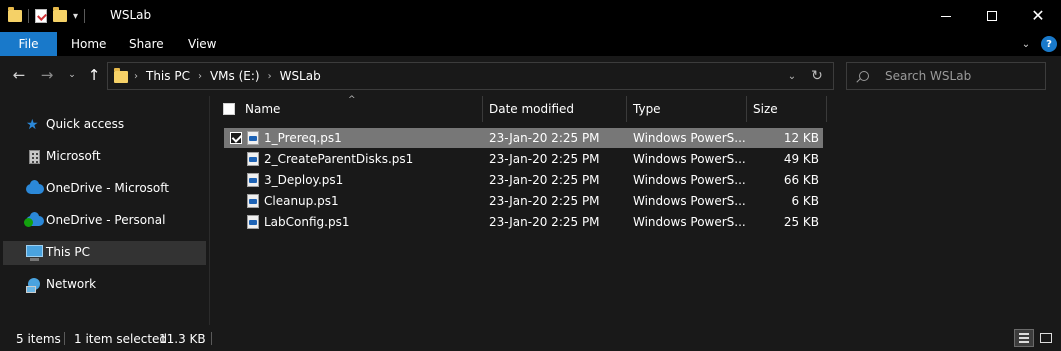 This screenshot has width=1061, height=351. What do you see at coordinates (34, 253) in the screenshot?
I see `computer-icon` at bounding box center [34, 253].